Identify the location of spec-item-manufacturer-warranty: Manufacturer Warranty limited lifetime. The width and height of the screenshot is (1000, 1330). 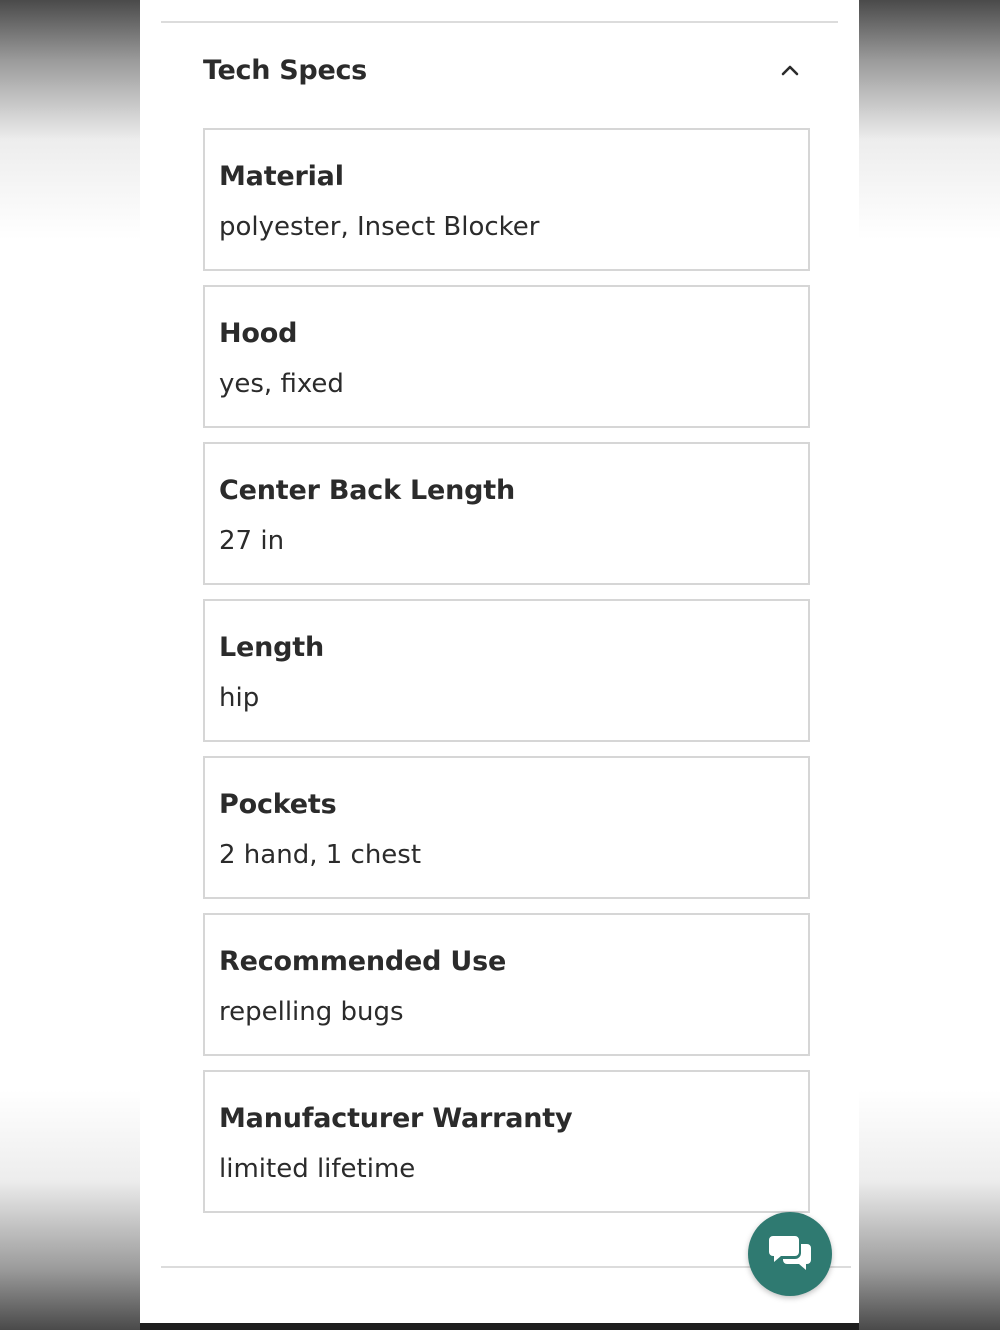
(506, 1141).